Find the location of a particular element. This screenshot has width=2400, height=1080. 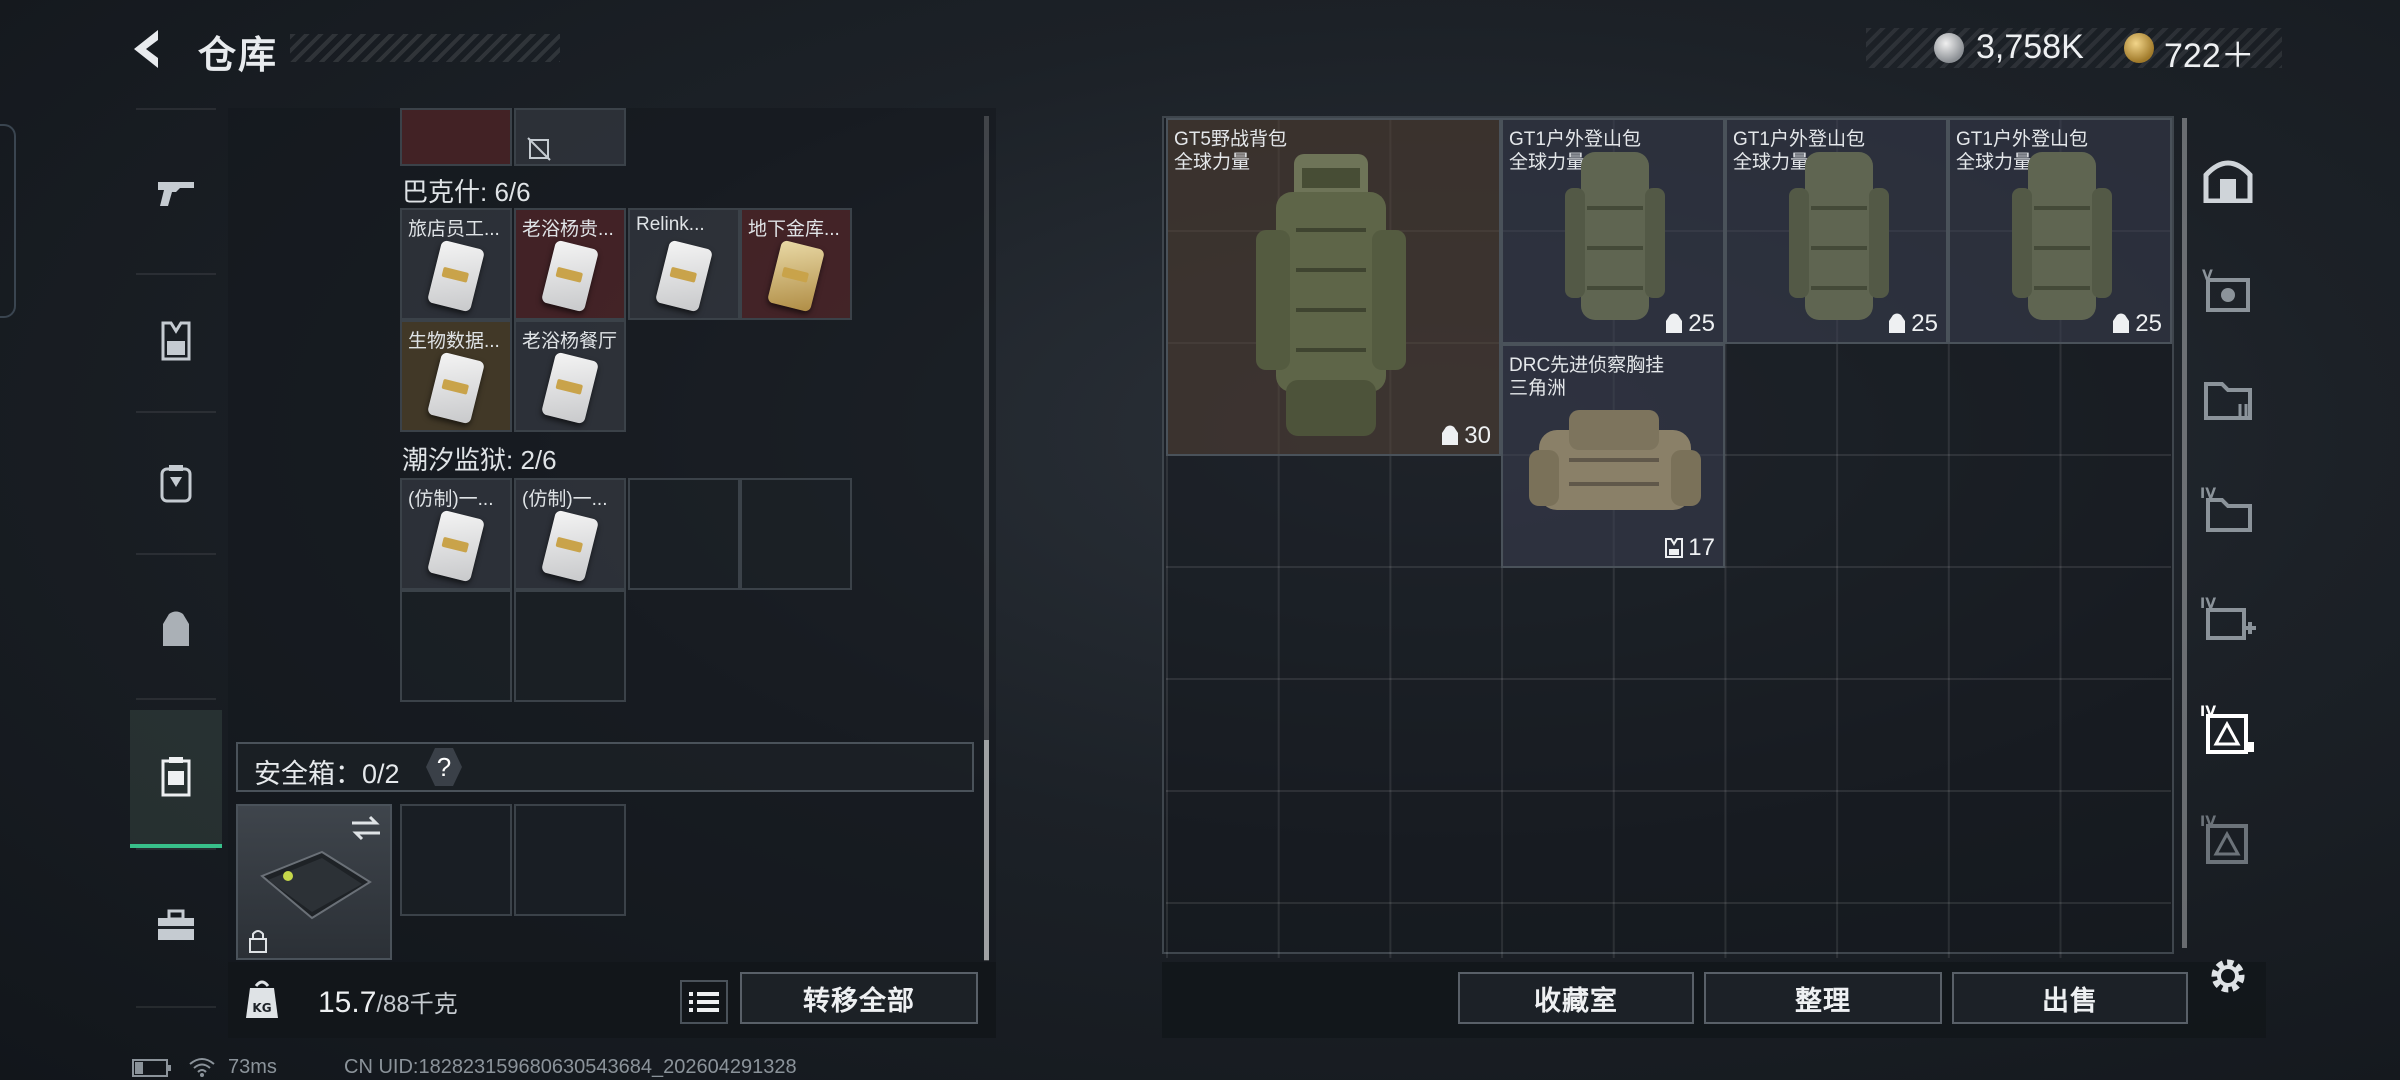

tab-weapons is located at coordinates (176, 193).